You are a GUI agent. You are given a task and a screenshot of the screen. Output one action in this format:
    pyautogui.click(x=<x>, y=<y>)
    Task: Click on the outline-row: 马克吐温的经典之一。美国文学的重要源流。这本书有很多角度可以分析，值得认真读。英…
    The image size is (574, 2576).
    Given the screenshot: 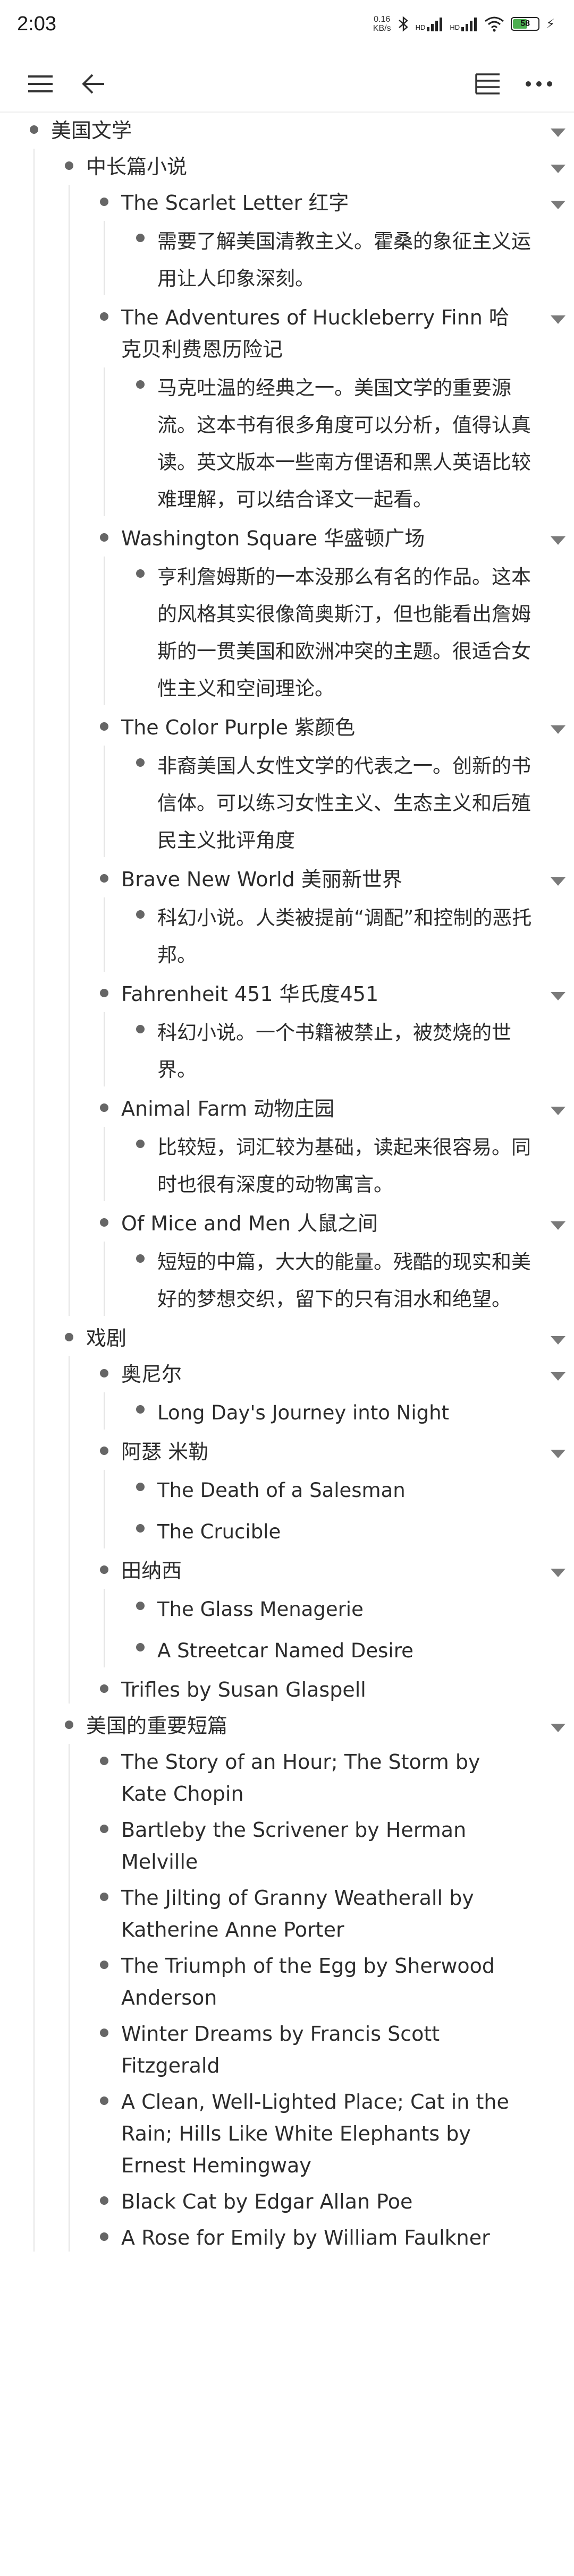 What is the action you would take?
    pyautogui.click(x=287, y=443)
    